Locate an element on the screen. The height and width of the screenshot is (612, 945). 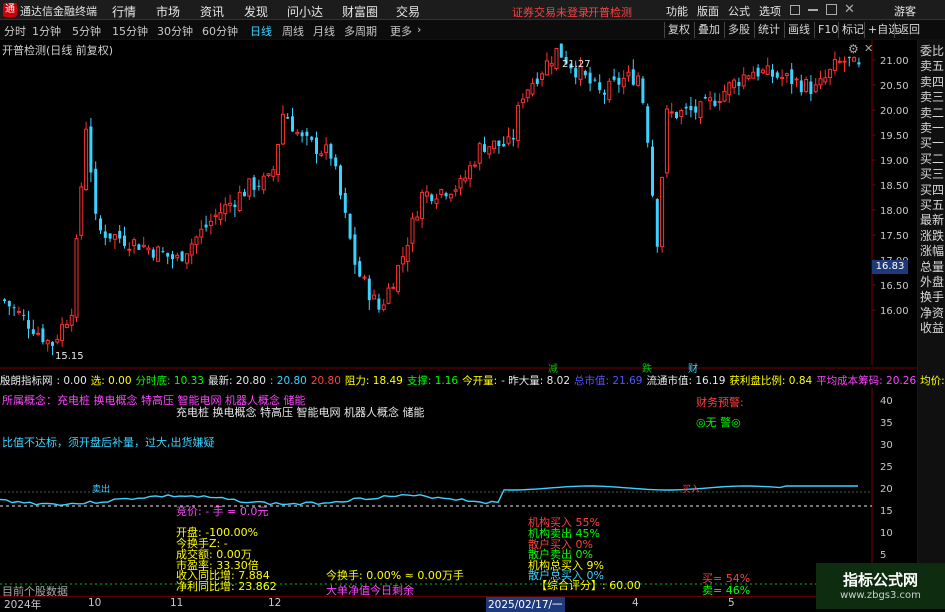
price-tick-5: 18.50 is located at coordinates (894, 186).